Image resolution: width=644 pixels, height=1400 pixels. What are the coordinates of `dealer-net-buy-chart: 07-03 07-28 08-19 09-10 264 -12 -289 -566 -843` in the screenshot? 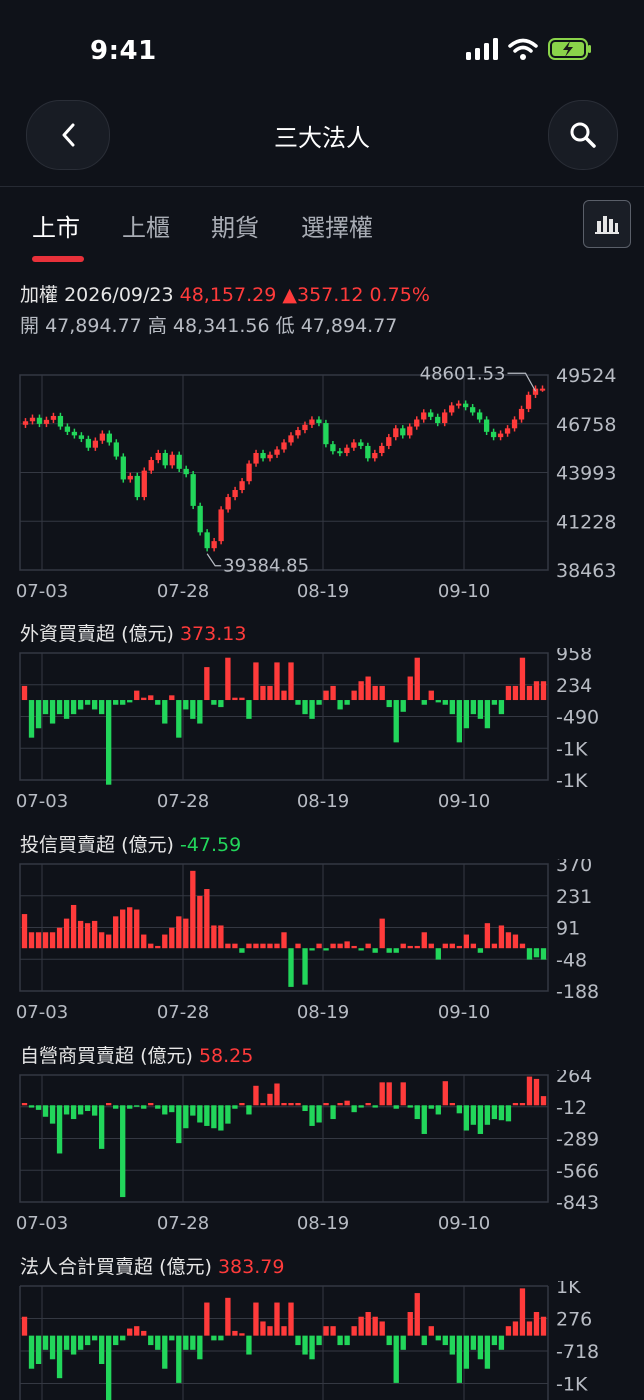 It's located at (322, 1156).